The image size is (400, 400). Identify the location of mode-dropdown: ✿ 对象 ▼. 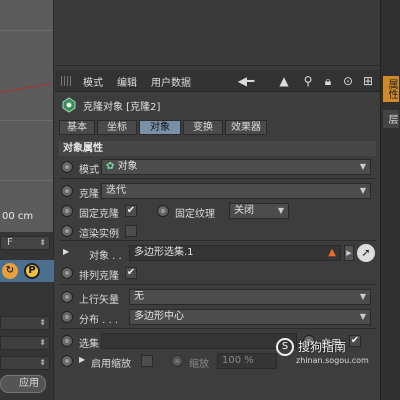
(236, 167).